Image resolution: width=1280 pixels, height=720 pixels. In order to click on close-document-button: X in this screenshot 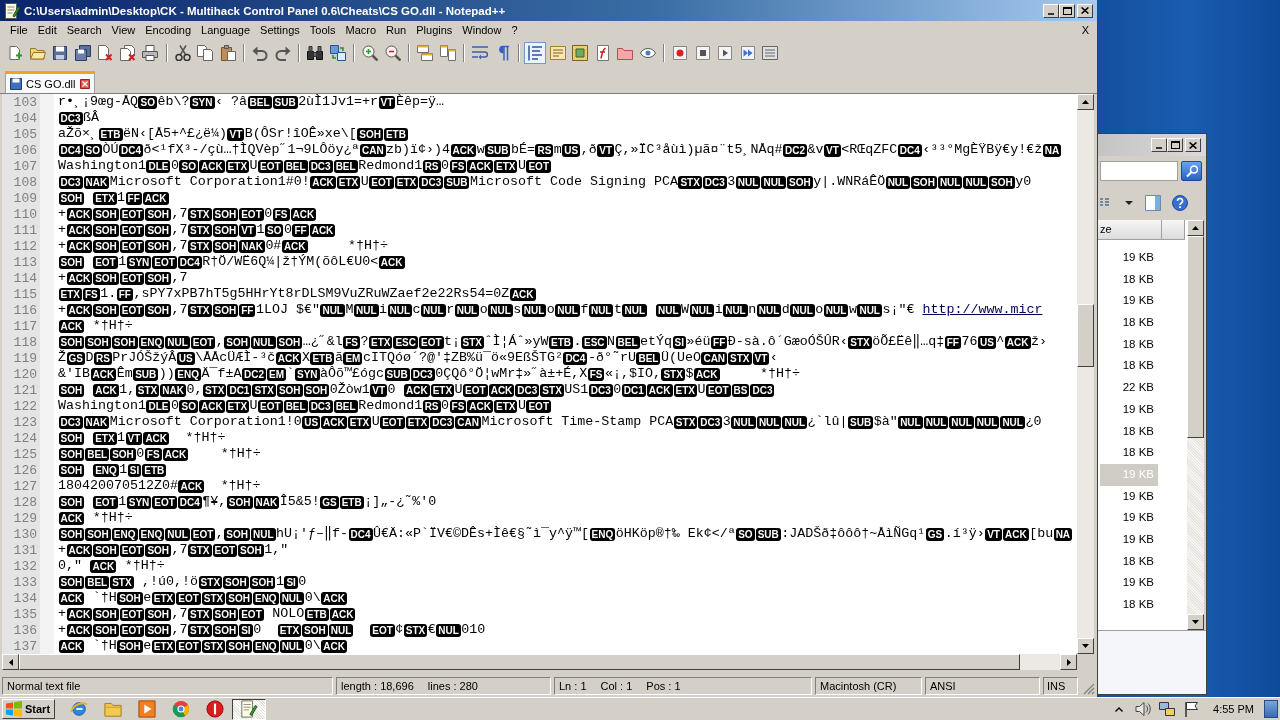, I will do `click(1085, 30)`.